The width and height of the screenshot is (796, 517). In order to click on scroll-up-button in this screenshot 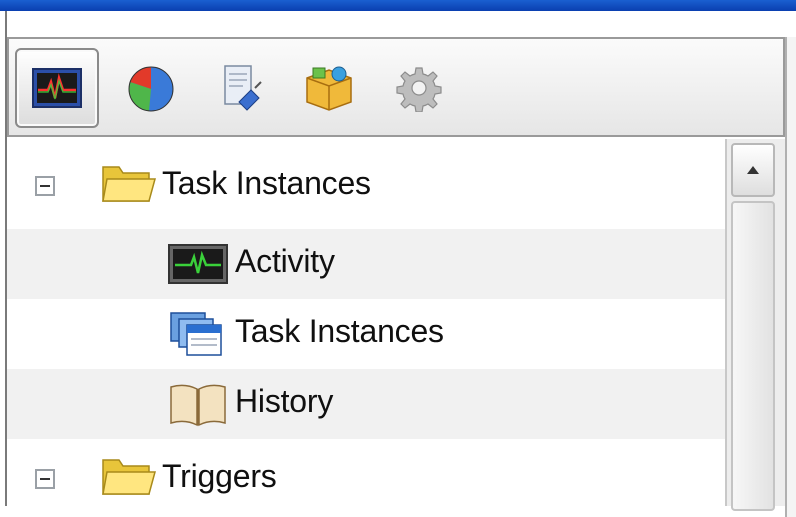, I will do `click(753, 170)`.